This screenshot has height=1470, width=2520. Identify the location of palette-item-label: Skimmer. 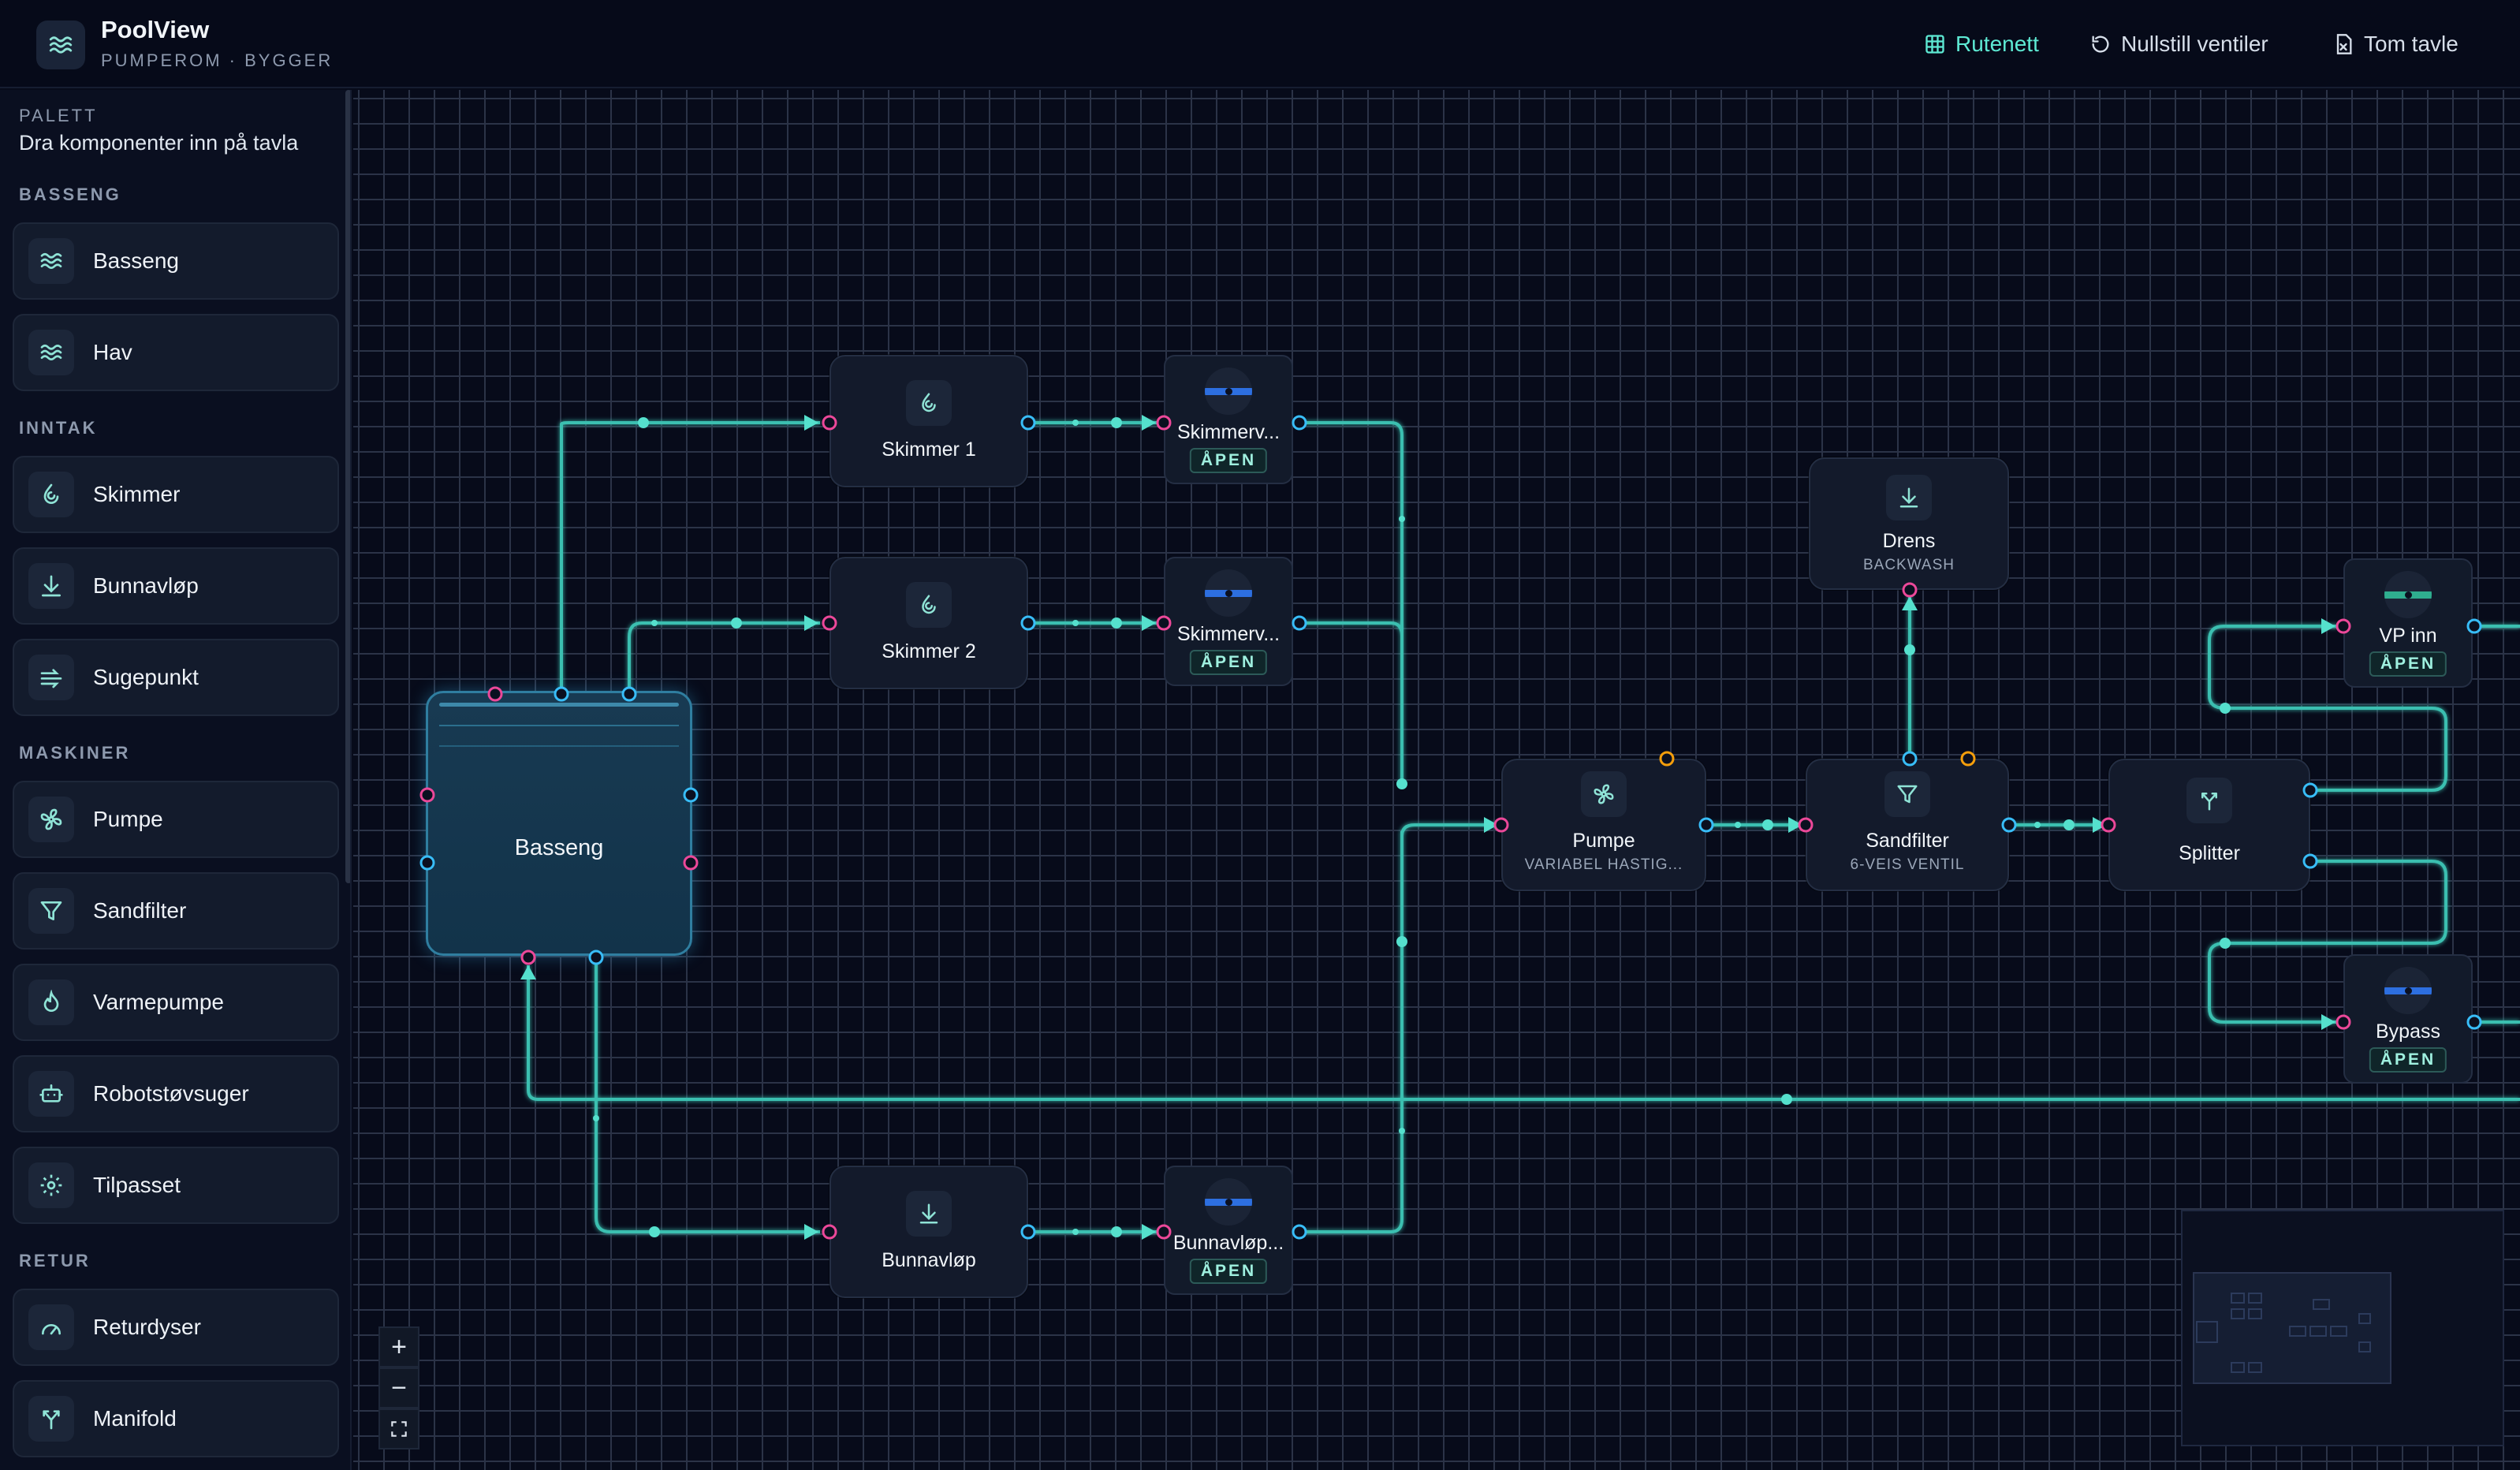
(137, 494).